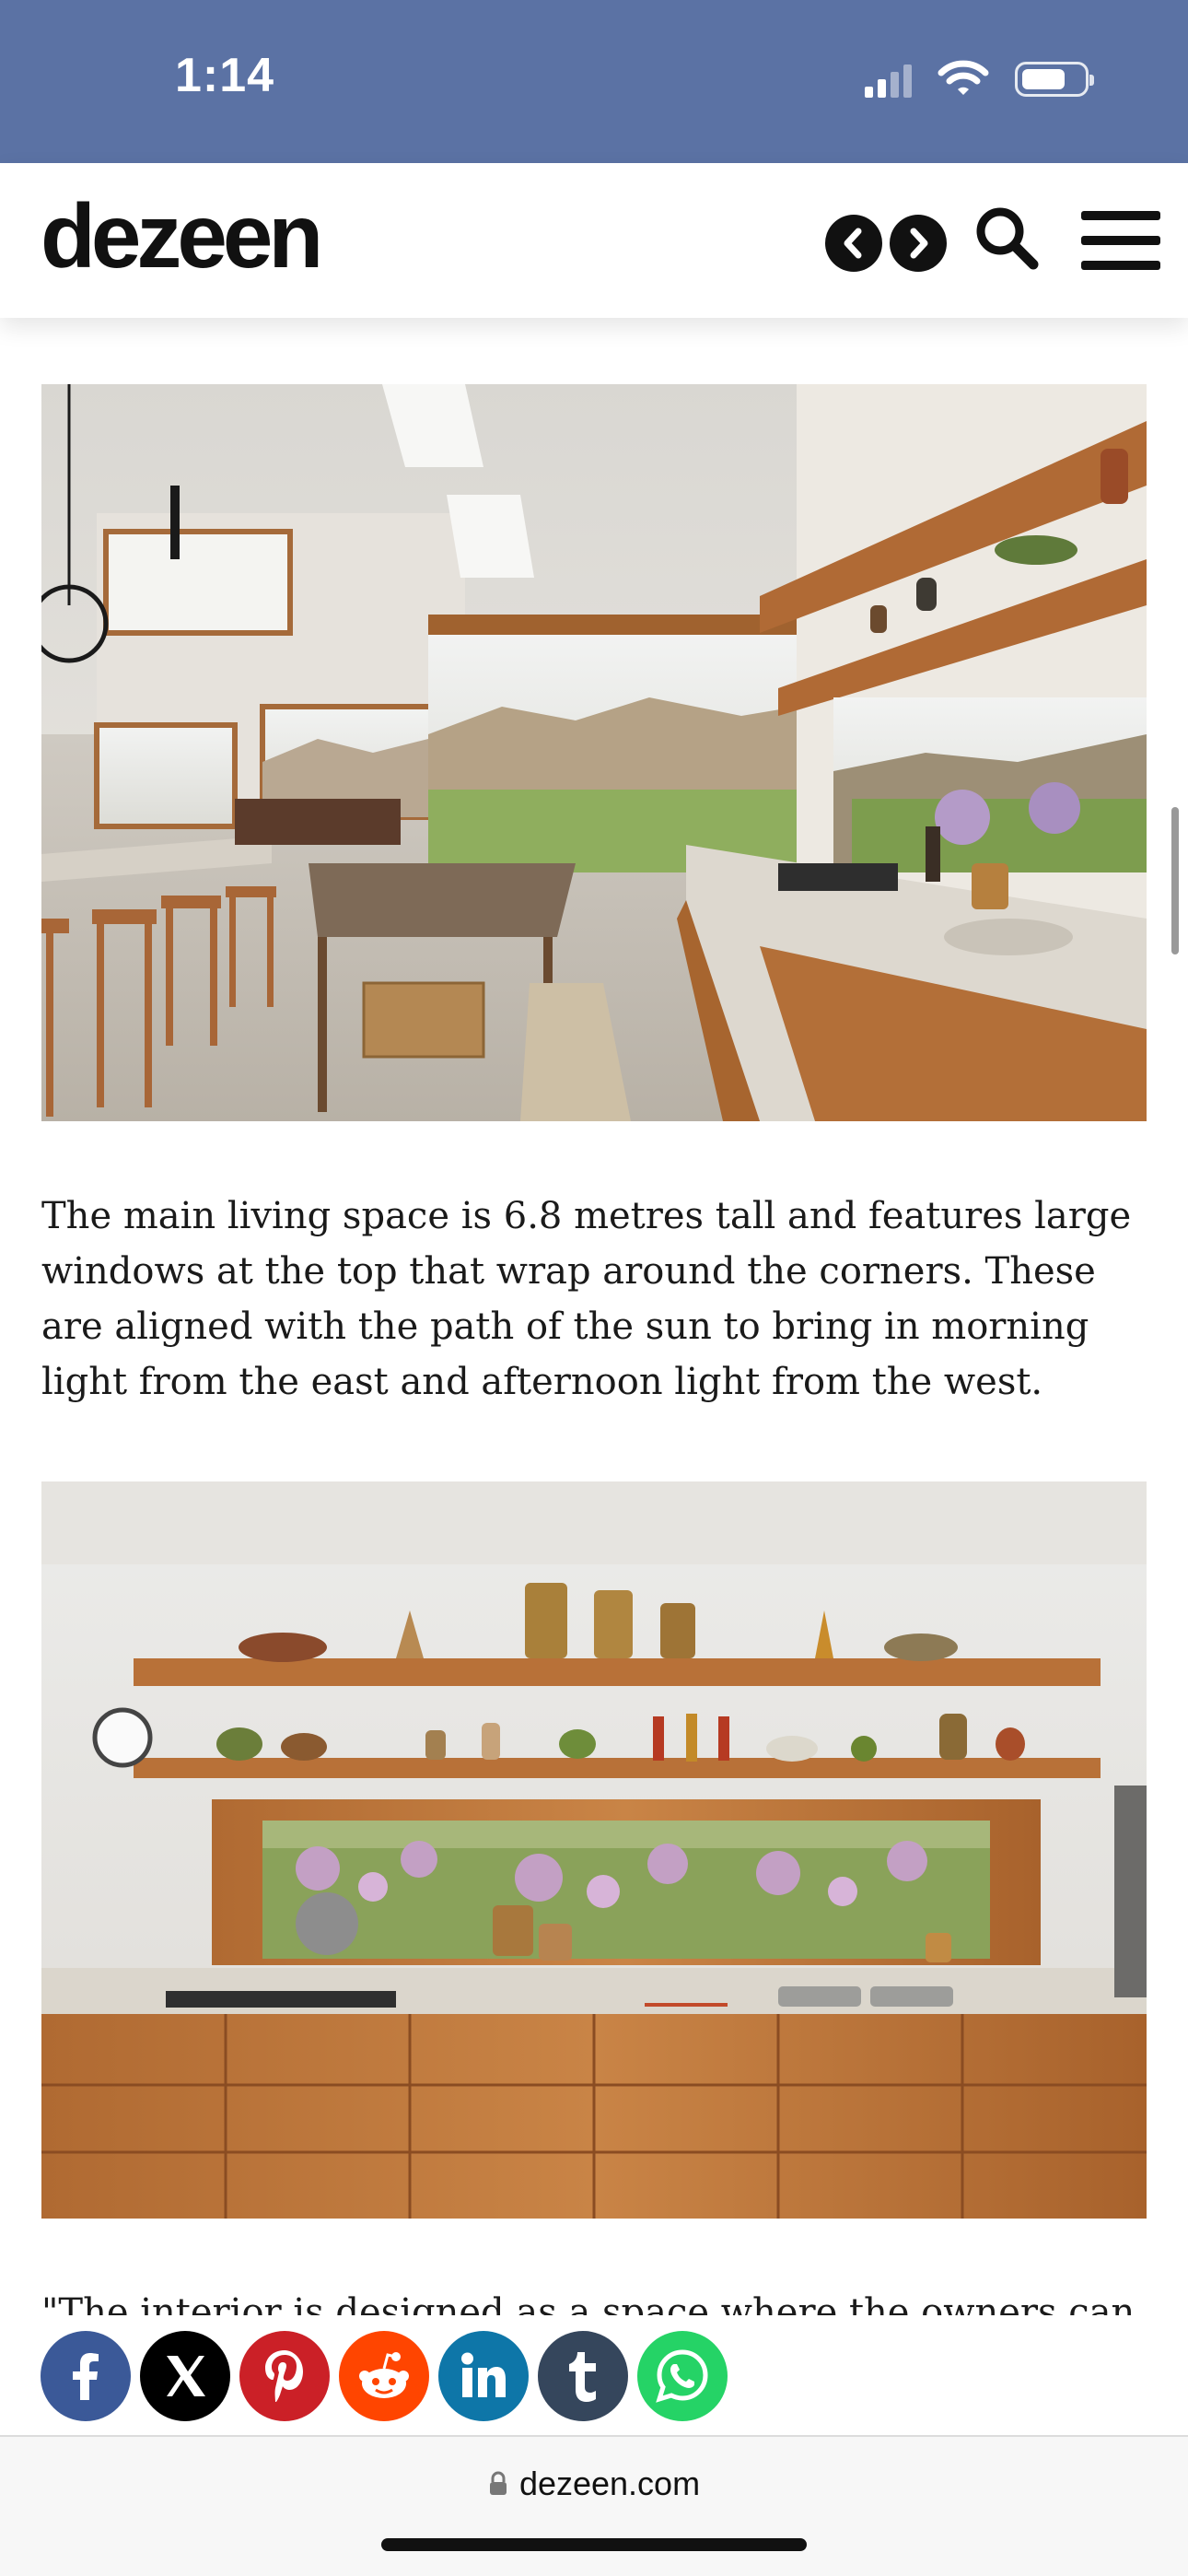 This screenshot has height=2576, width=1188. I want to click on tumblr-share-button, so click(583, 2376).